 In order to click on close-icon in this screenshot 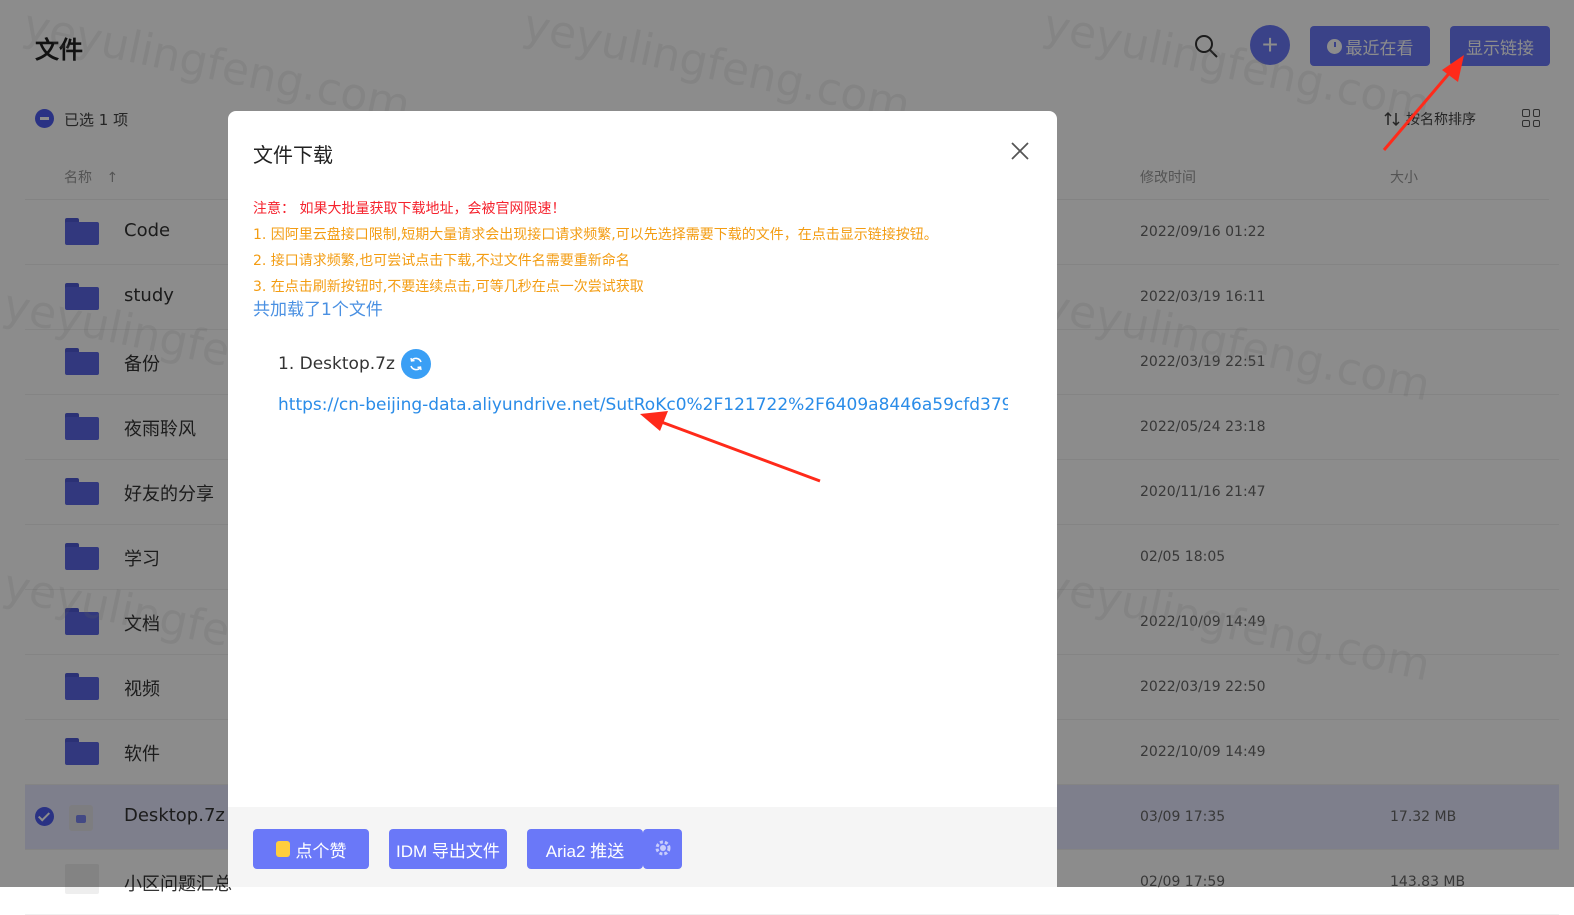, I will do `click(1020, 151)`.